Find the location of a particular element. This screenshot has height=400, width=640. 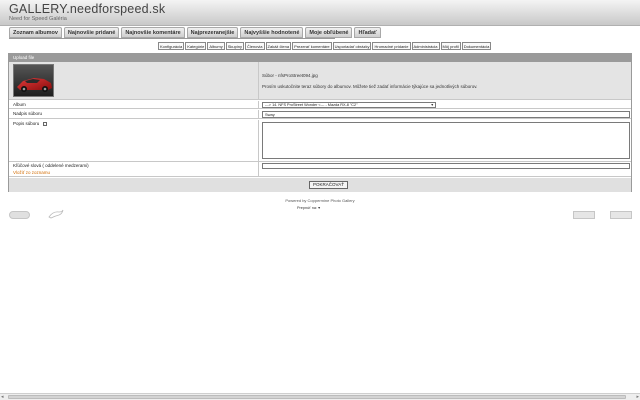

description-label-wrap: Popis súboru · is located at coordinates (30, 123).